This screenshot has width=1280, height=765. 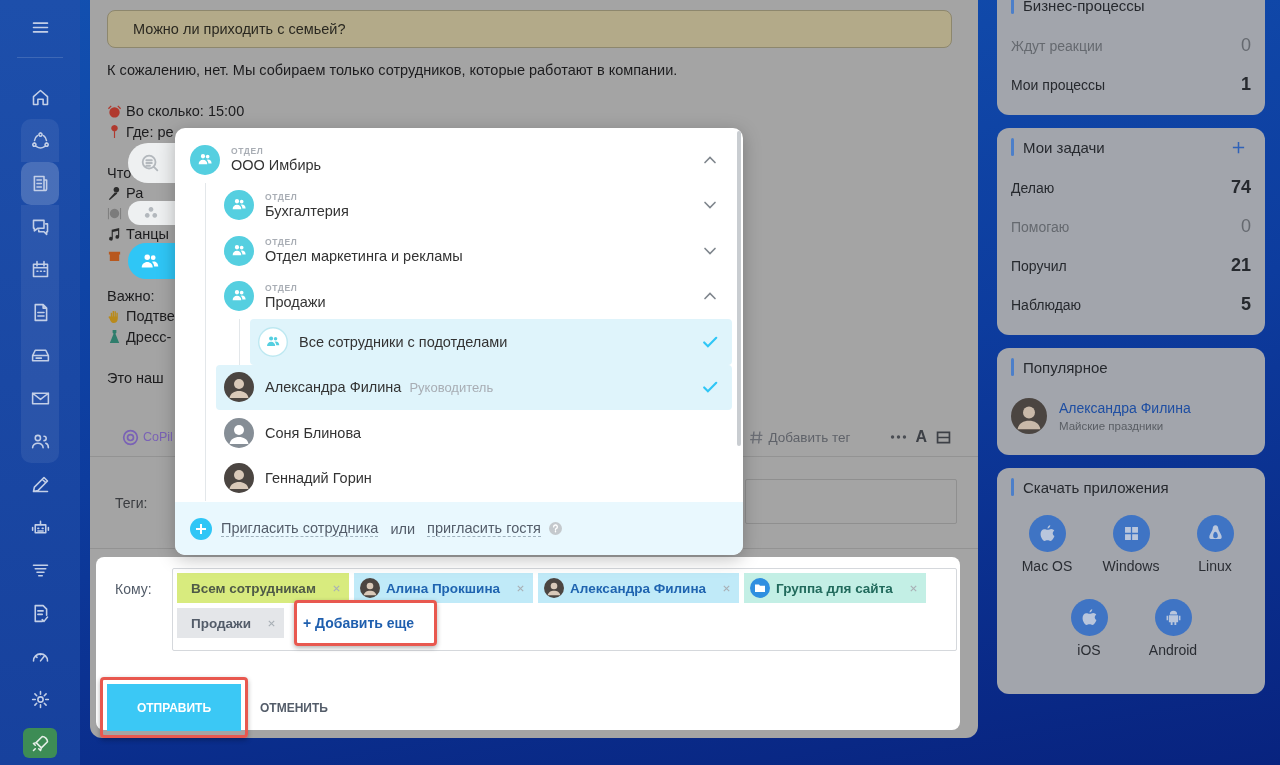 What do you see at coordinates (1240, 265) in the screenshot?
I see `counter-value: 21` at bounding box center [1240, 265].